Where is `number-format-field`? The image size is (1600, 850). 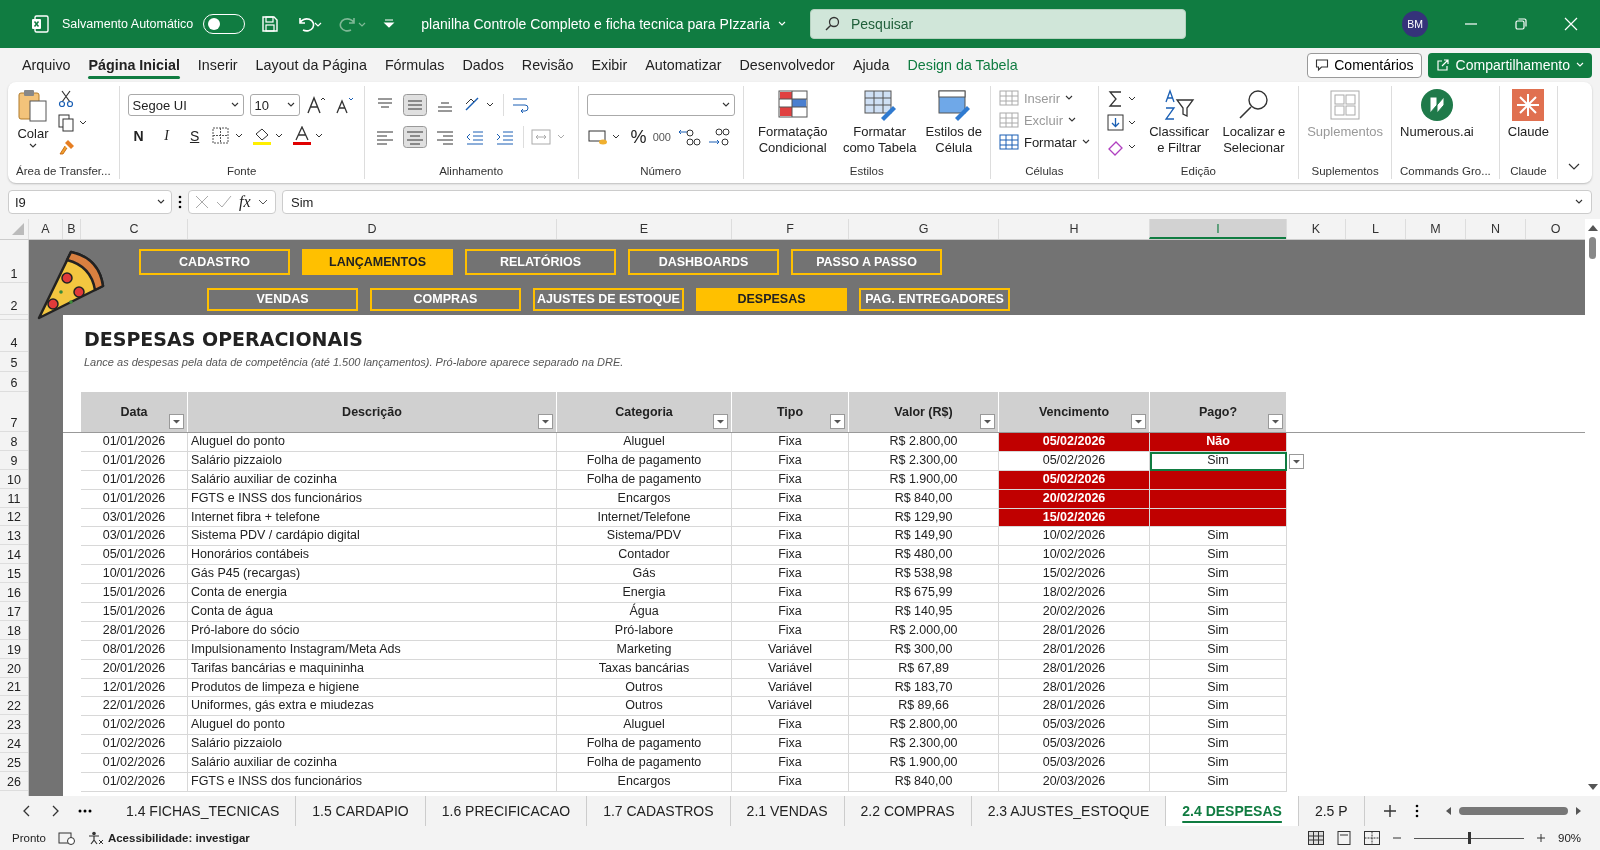
number-format-field is located at coordinates (660, 105).